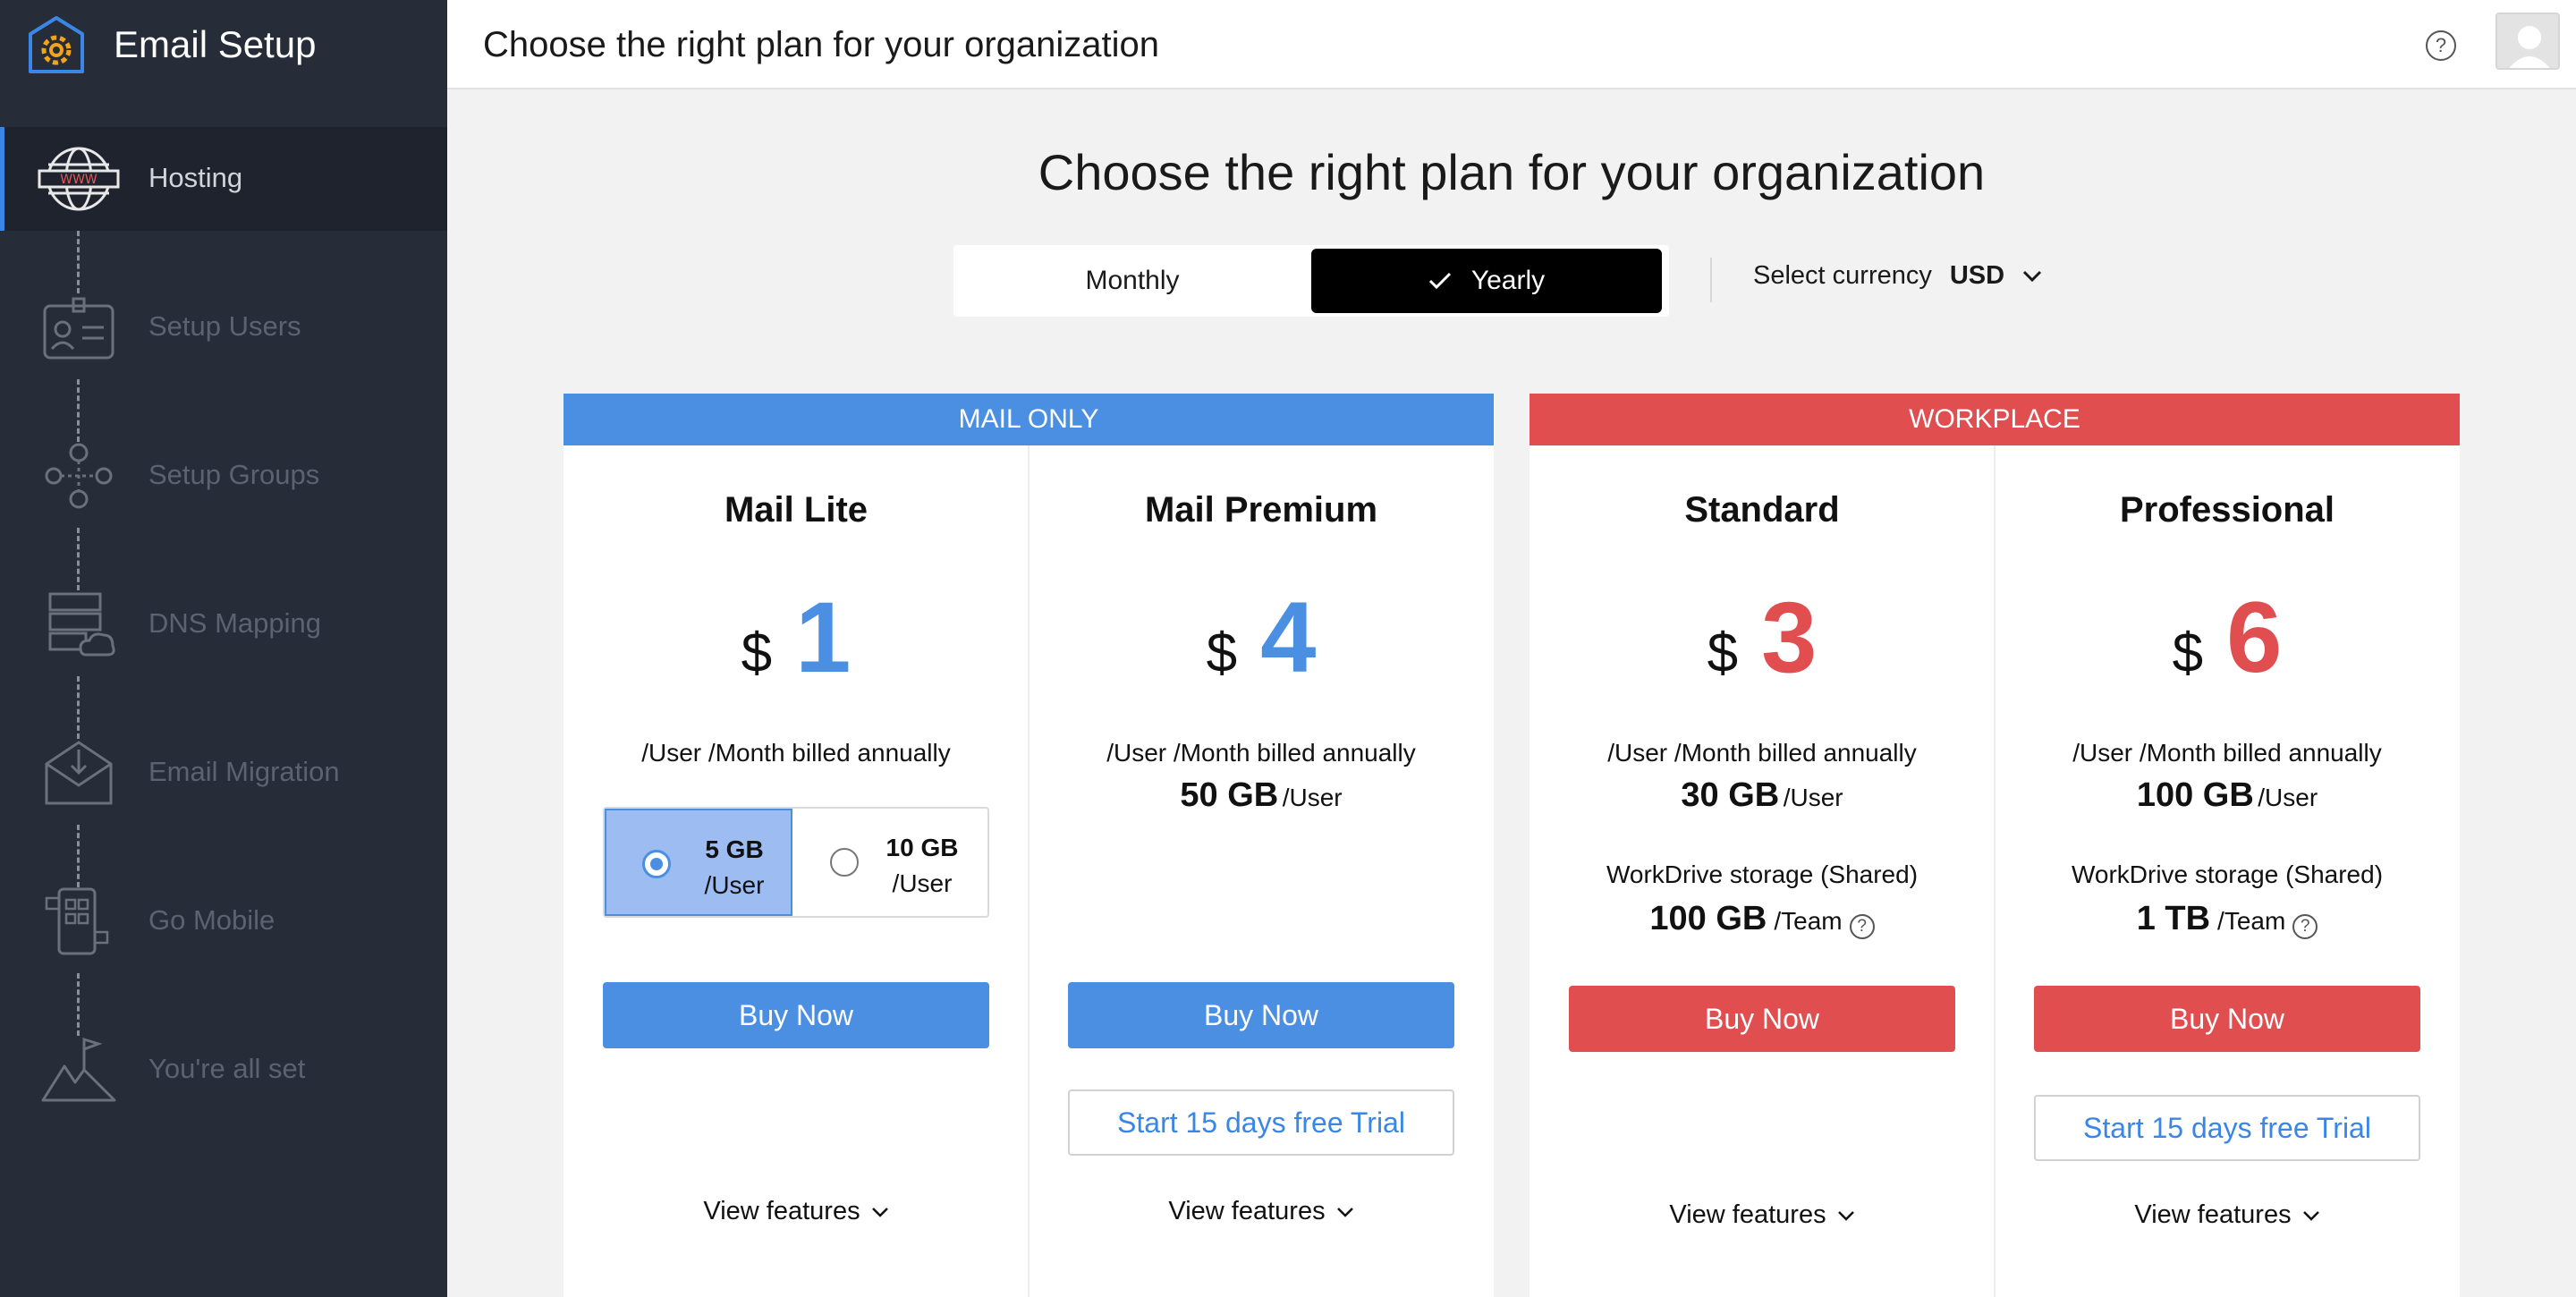 The height and width of the screenshot is (1297, 2576). Describe the element at coordinates (2529, 47) in the screenshot. I see `user-silhouette-icon` at that location.